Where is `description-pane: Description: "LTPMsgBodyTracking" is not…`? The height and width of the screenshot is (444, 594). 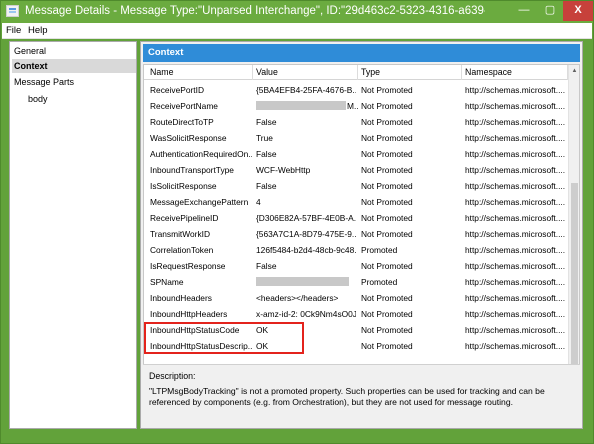
description-pane: Description: "LTPMsgBodyTracking" is not… is located at coordinates (361, 395).